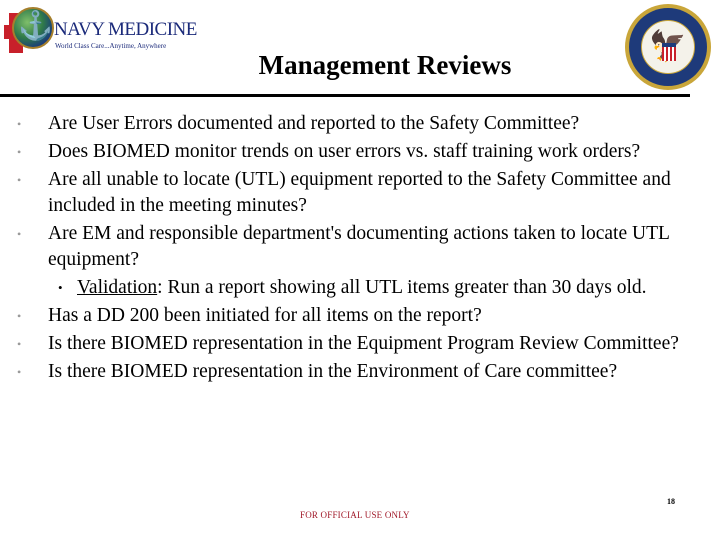 Image resolution: width=720 pixels, height=540 pixels. I want to click on anchor-icon: ⚓, so click(35, 26).